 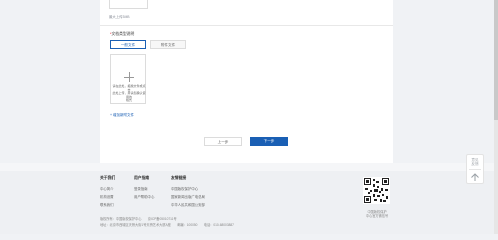 I want to click on plus-icon, so click(x=129, y=77).